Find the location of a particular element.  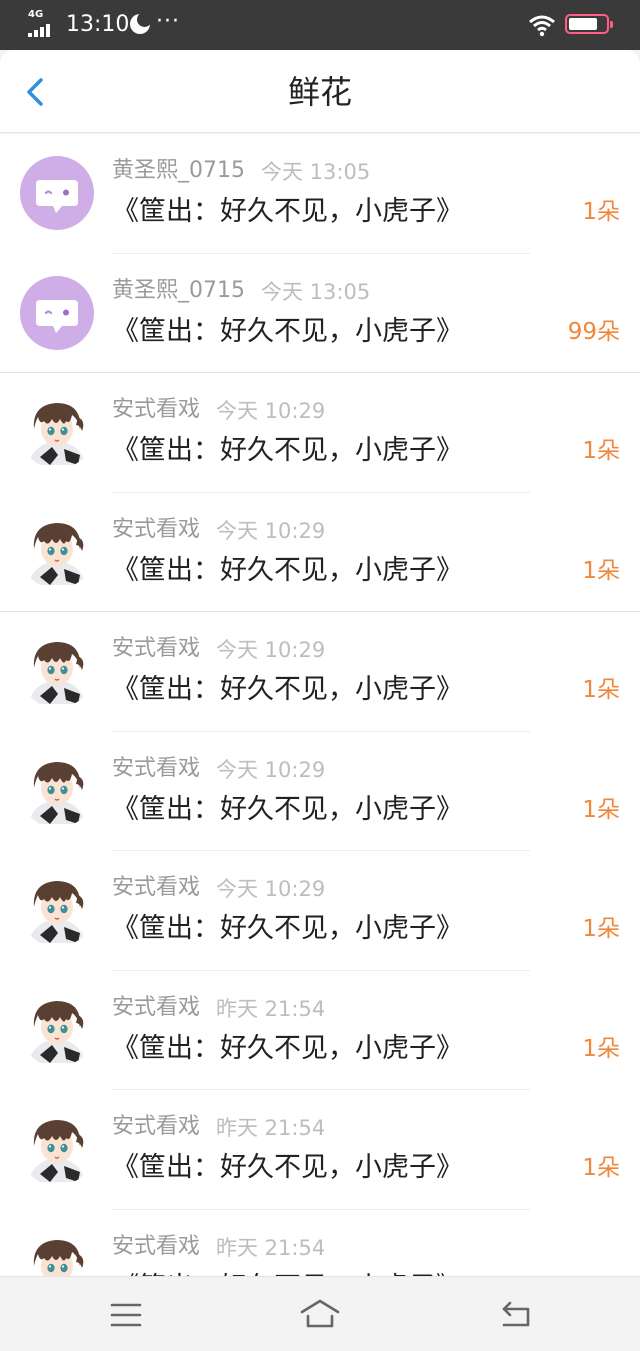

signal-icon: 4G is located at coordinates (43, 24).